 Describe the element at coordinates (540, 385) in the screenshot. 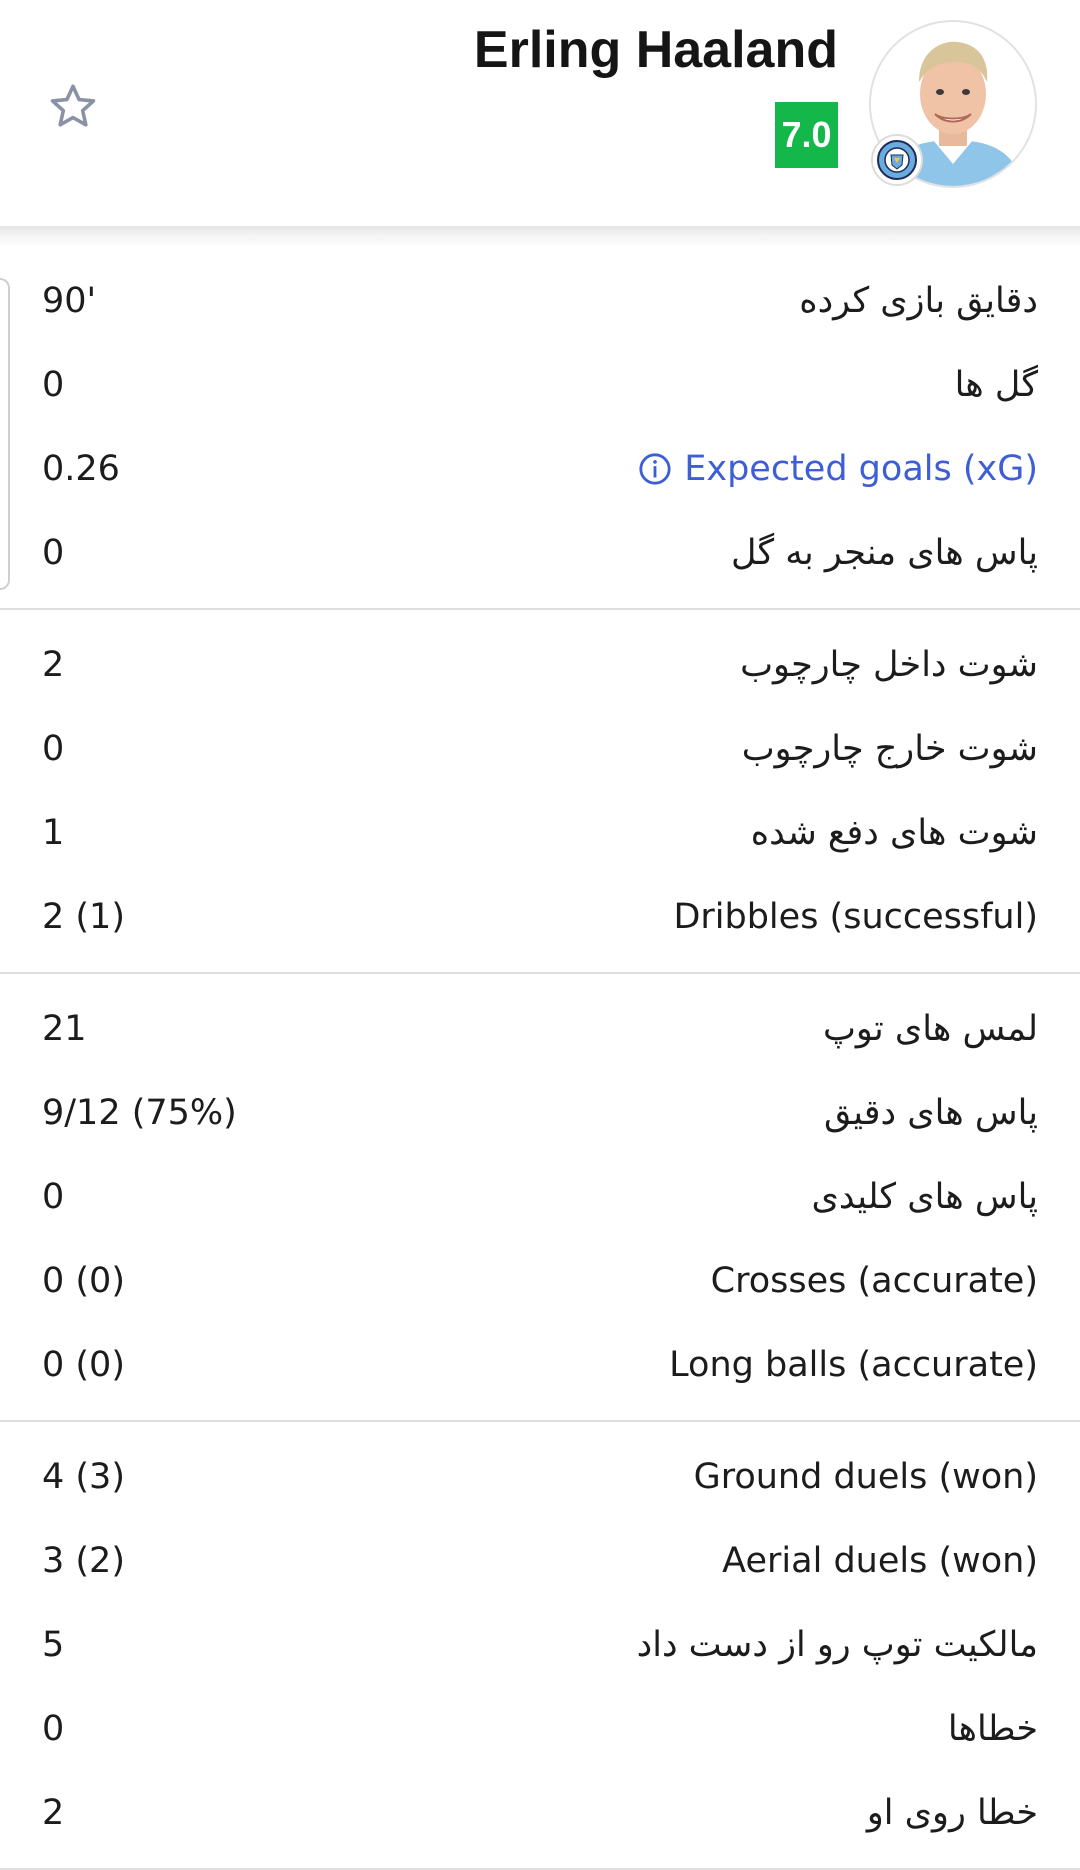

I see `stat-row-goals: 0 گل ها` at that location.